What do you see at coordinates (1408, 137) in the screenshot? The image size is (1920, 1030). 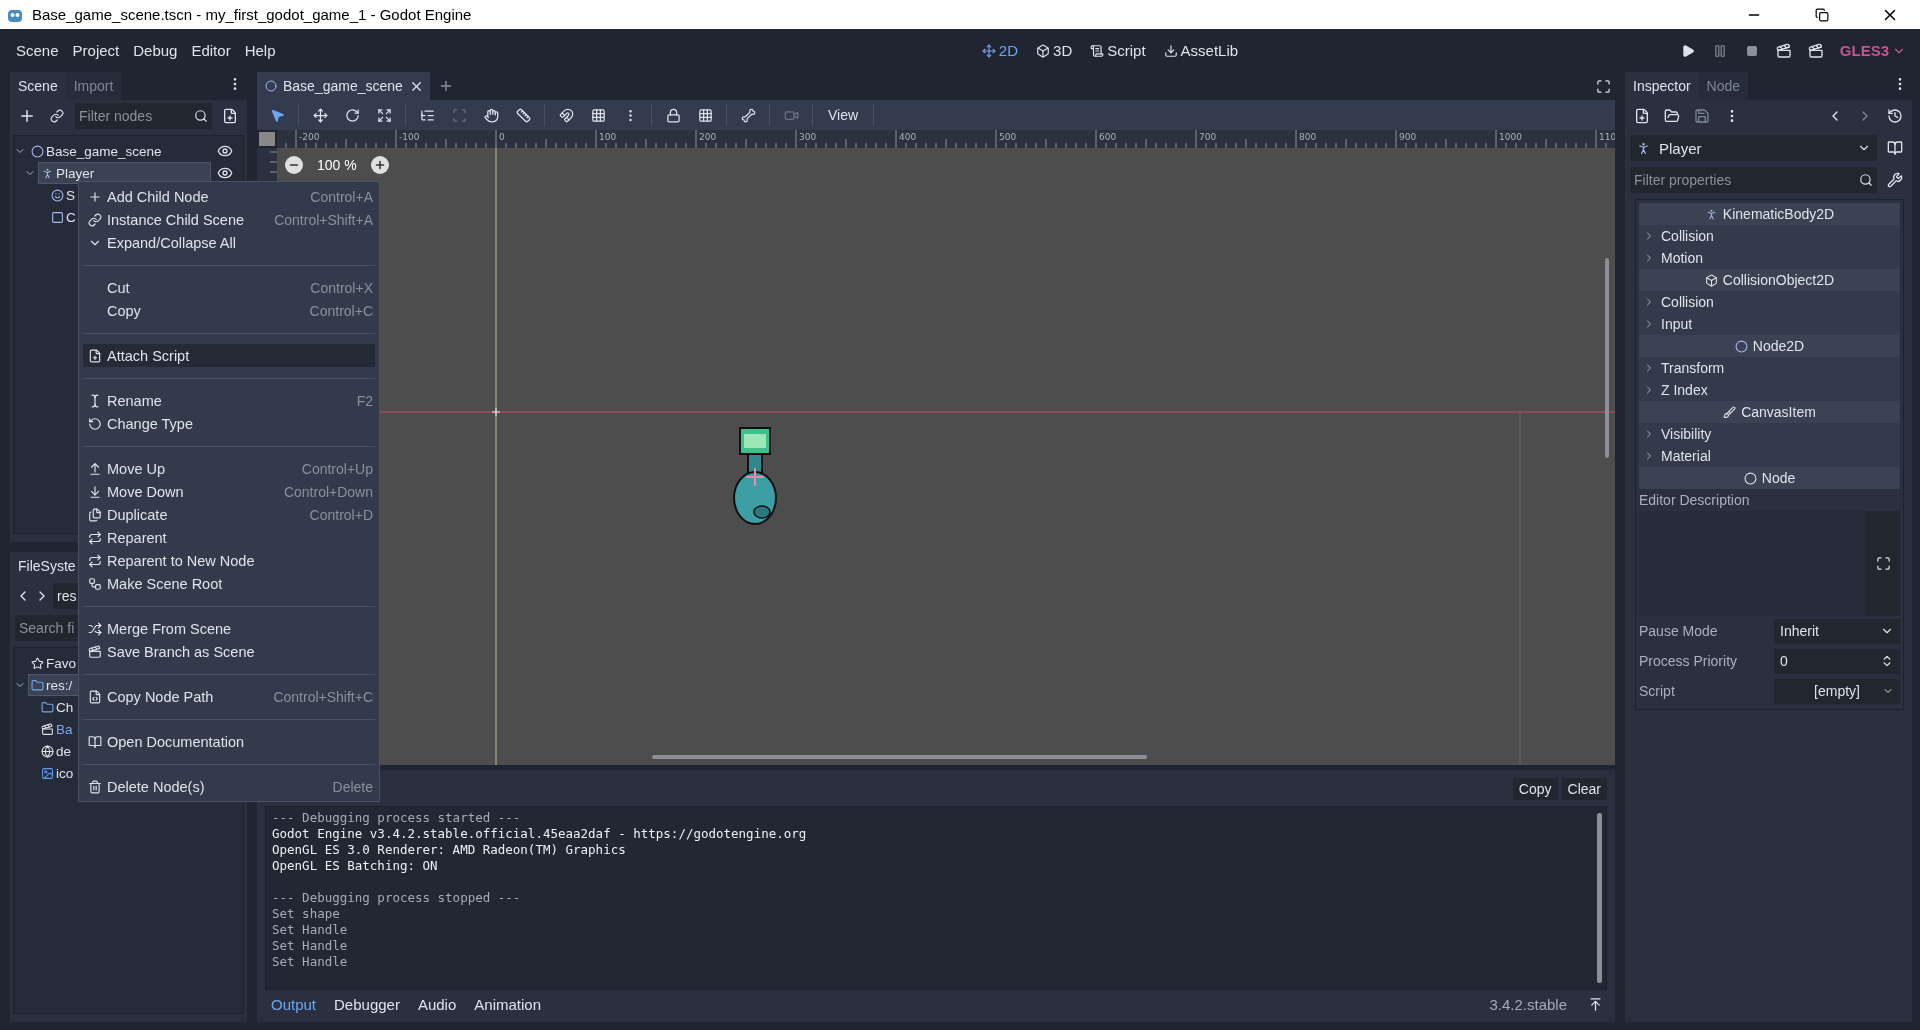 I see `ruler-label: 900` at bounding box center [1408, 137].